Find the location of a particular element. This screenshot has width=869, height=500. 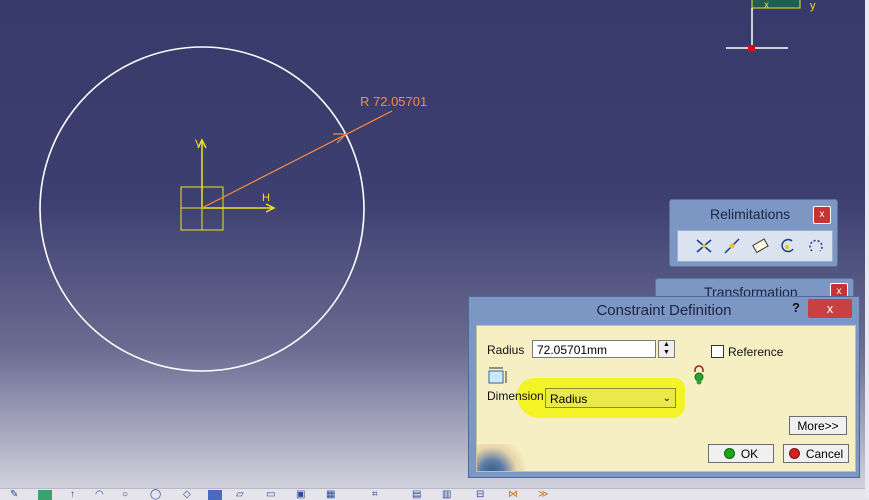

dialog-title: Constraint Definition is located at coordinates (664, 310).